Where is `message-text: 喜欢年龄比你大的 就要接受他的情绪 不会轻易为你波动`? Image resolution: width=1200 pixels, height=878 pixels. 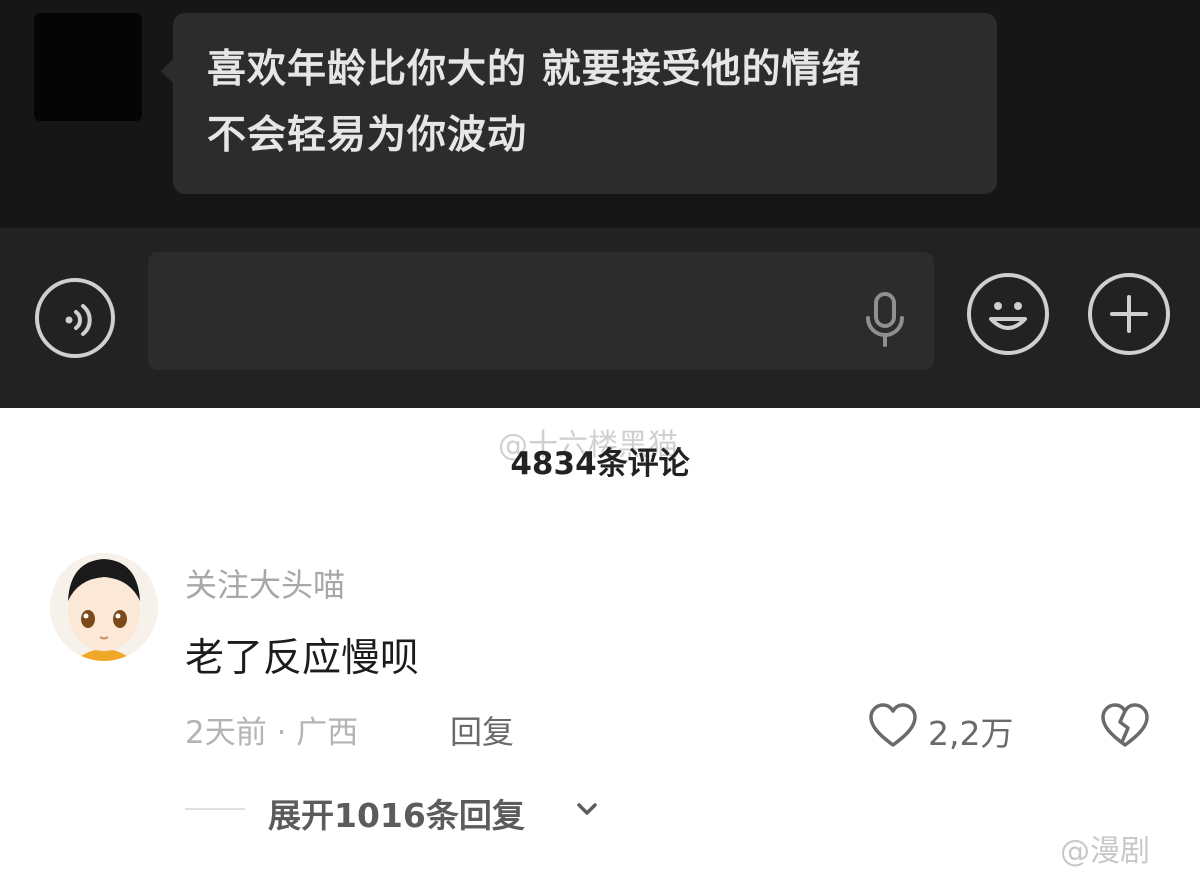
message-text: 喜欢年龄比你大的 就要接受他的情绪 不会轻易为你波动 is located at coordinates (597, 103).